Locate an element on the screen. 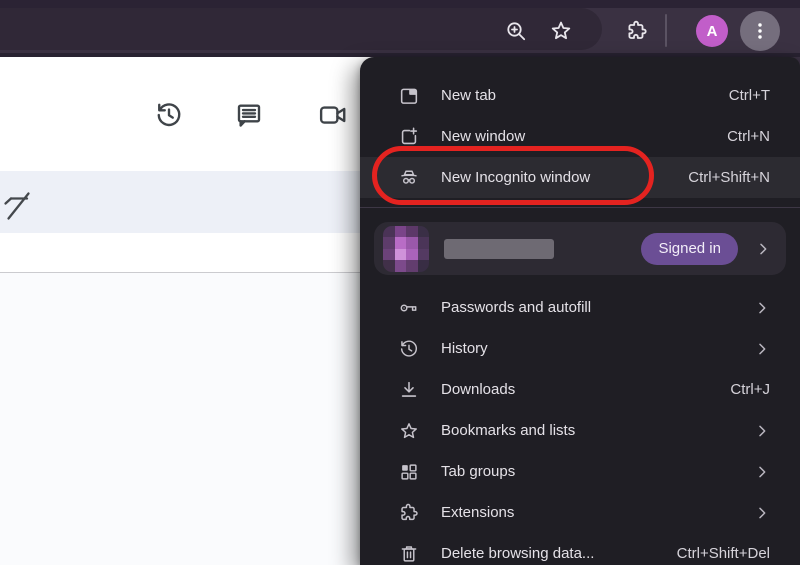  download-icon is located at coordinates (409, 390).